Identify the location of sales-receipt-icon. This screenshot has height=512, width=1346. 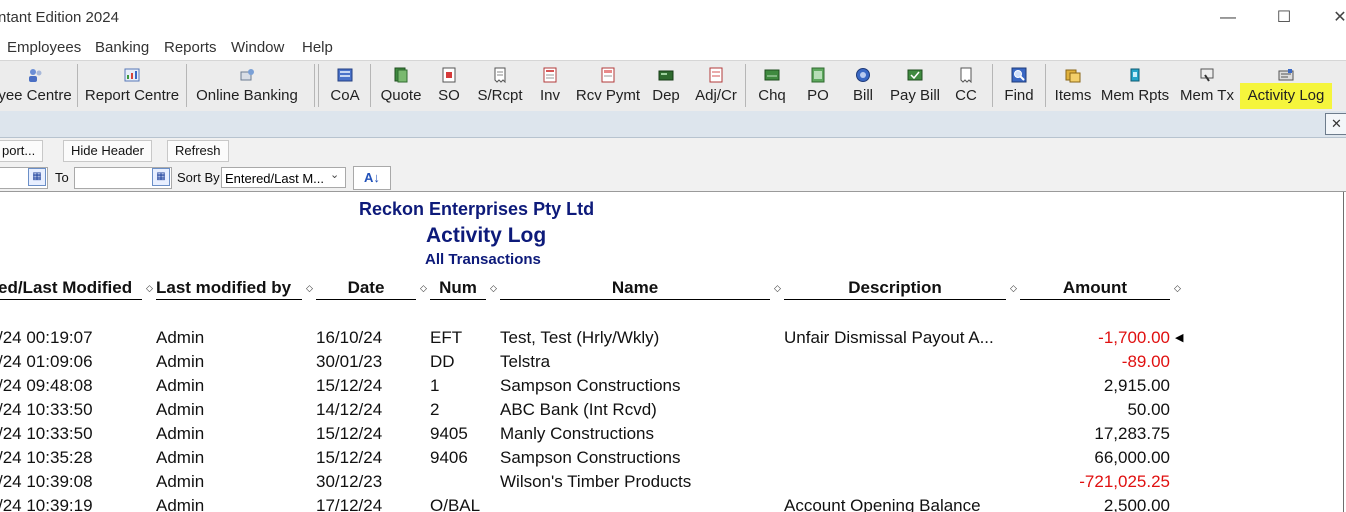
(500, 75).